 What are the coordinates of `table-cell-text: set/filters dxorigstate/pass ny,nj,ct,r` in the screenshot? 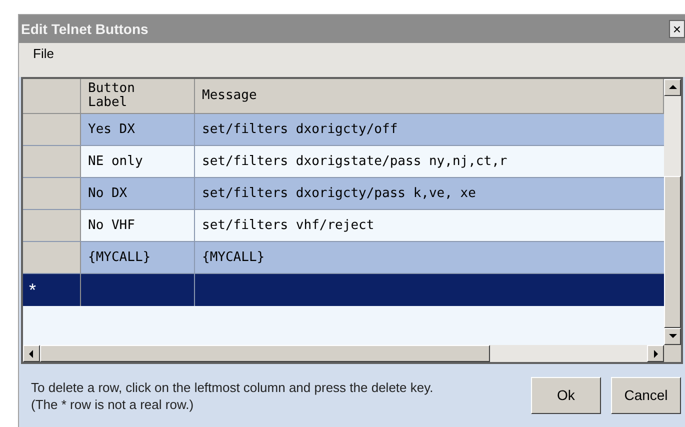 It's located at (354, 161).